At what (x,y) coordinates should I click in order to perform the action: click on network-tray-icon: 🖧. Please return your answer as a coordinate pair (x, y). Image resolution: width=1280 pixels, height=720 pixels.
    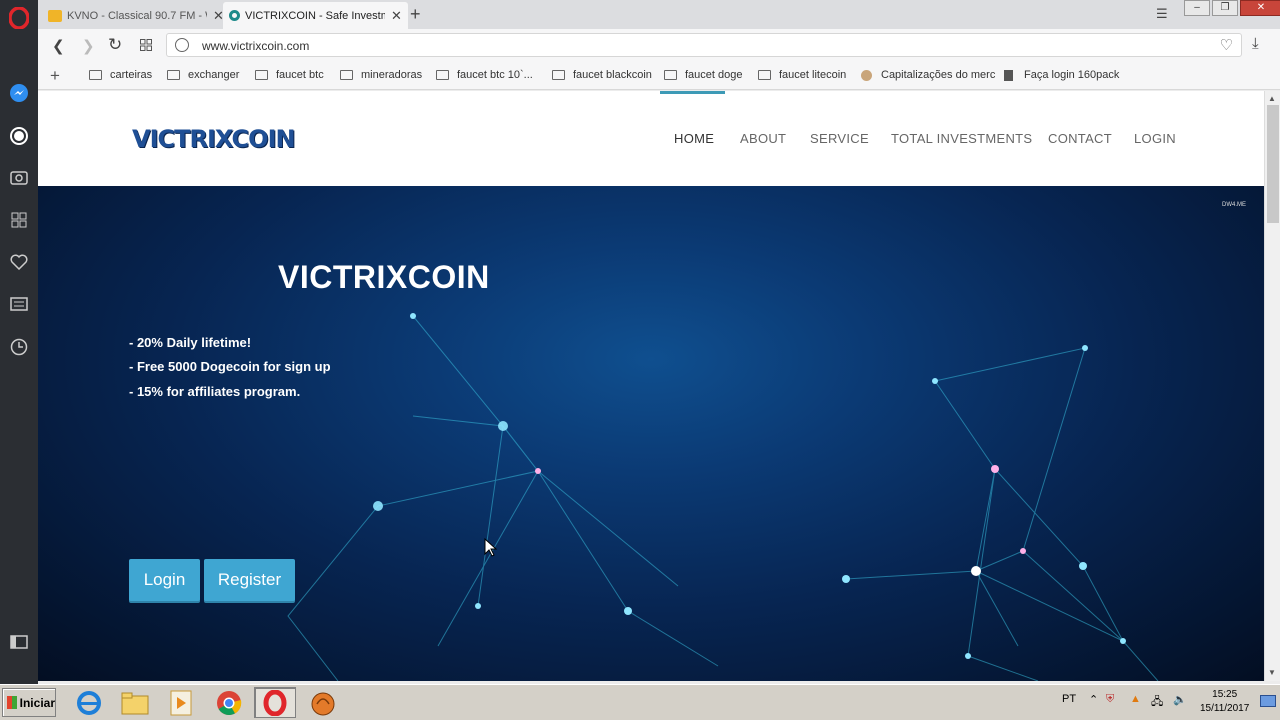
    Looking at the image, I should click on (1157, 702).